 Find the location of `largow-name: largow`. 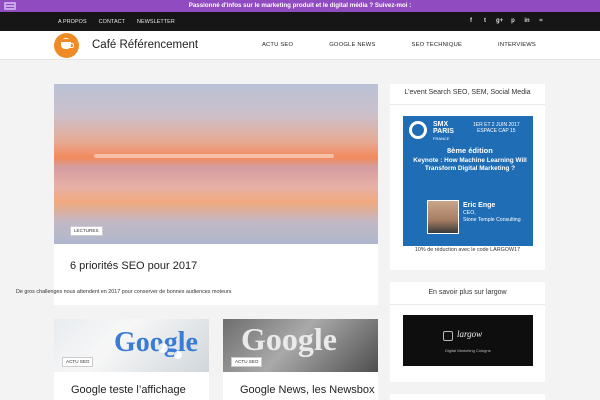

largow-name: largow is located at coordinates (470, 334).